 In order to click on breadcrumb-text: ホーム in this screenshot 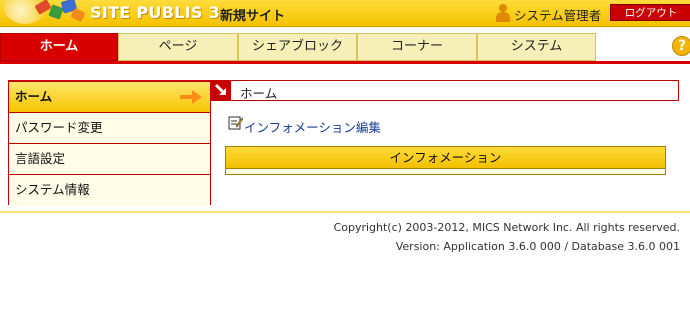, I will do `click(259, 93)`.